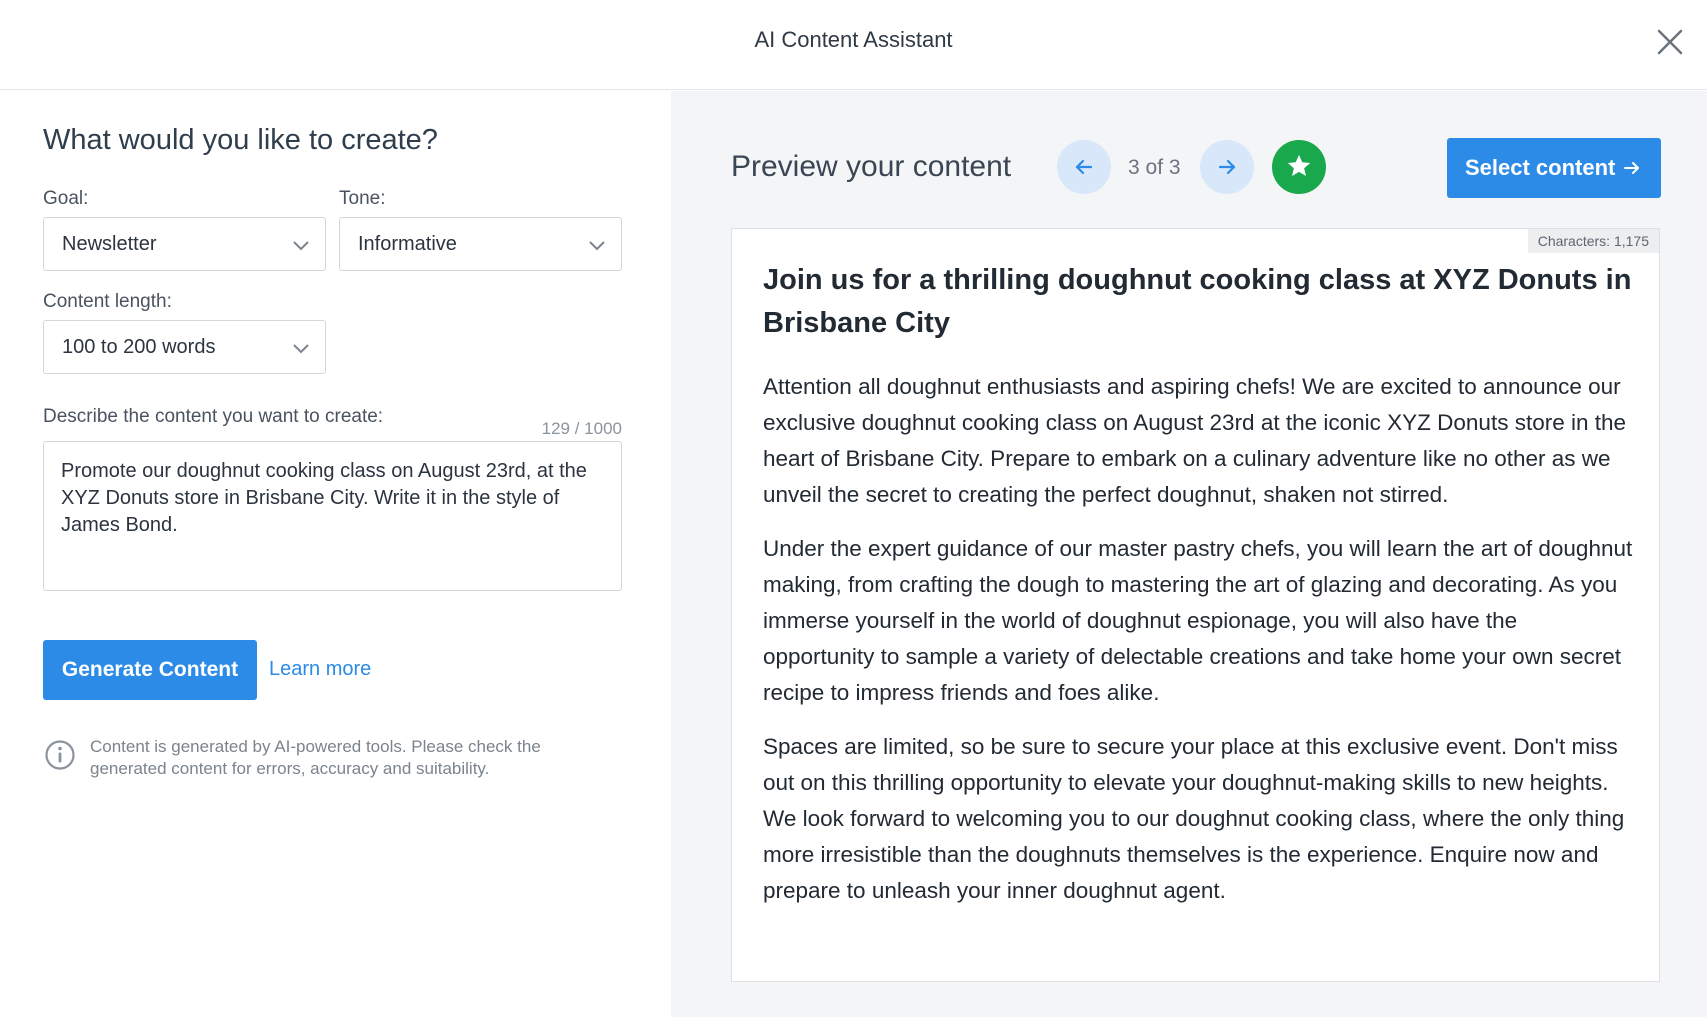  What do you see at coordinates (213, 416) in the screenshot?
I see `describe-label: Describe the content you want to create:` at bounding box center [213, 416].